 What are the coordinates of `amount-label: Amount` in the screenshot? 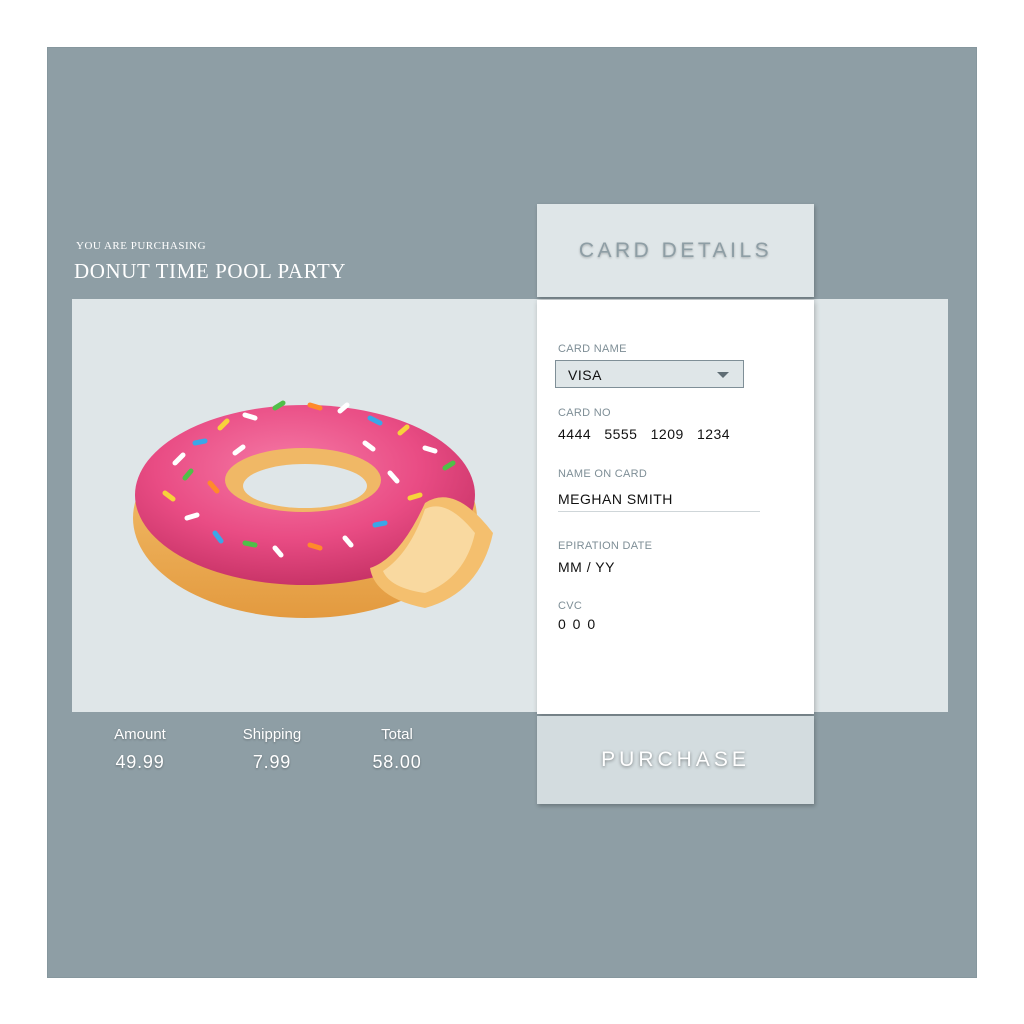 It's located at (140, 734).